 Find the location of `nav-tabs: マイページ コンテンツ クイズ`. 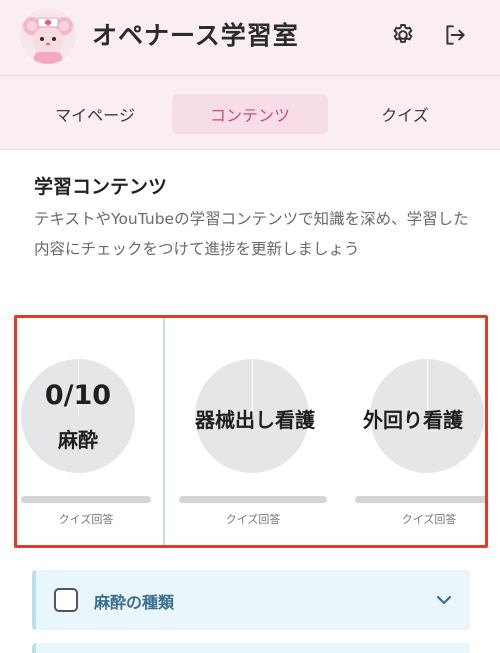

nav-tabs: マイページ コンテンツ クイズ is located at coordinates (250, 113).